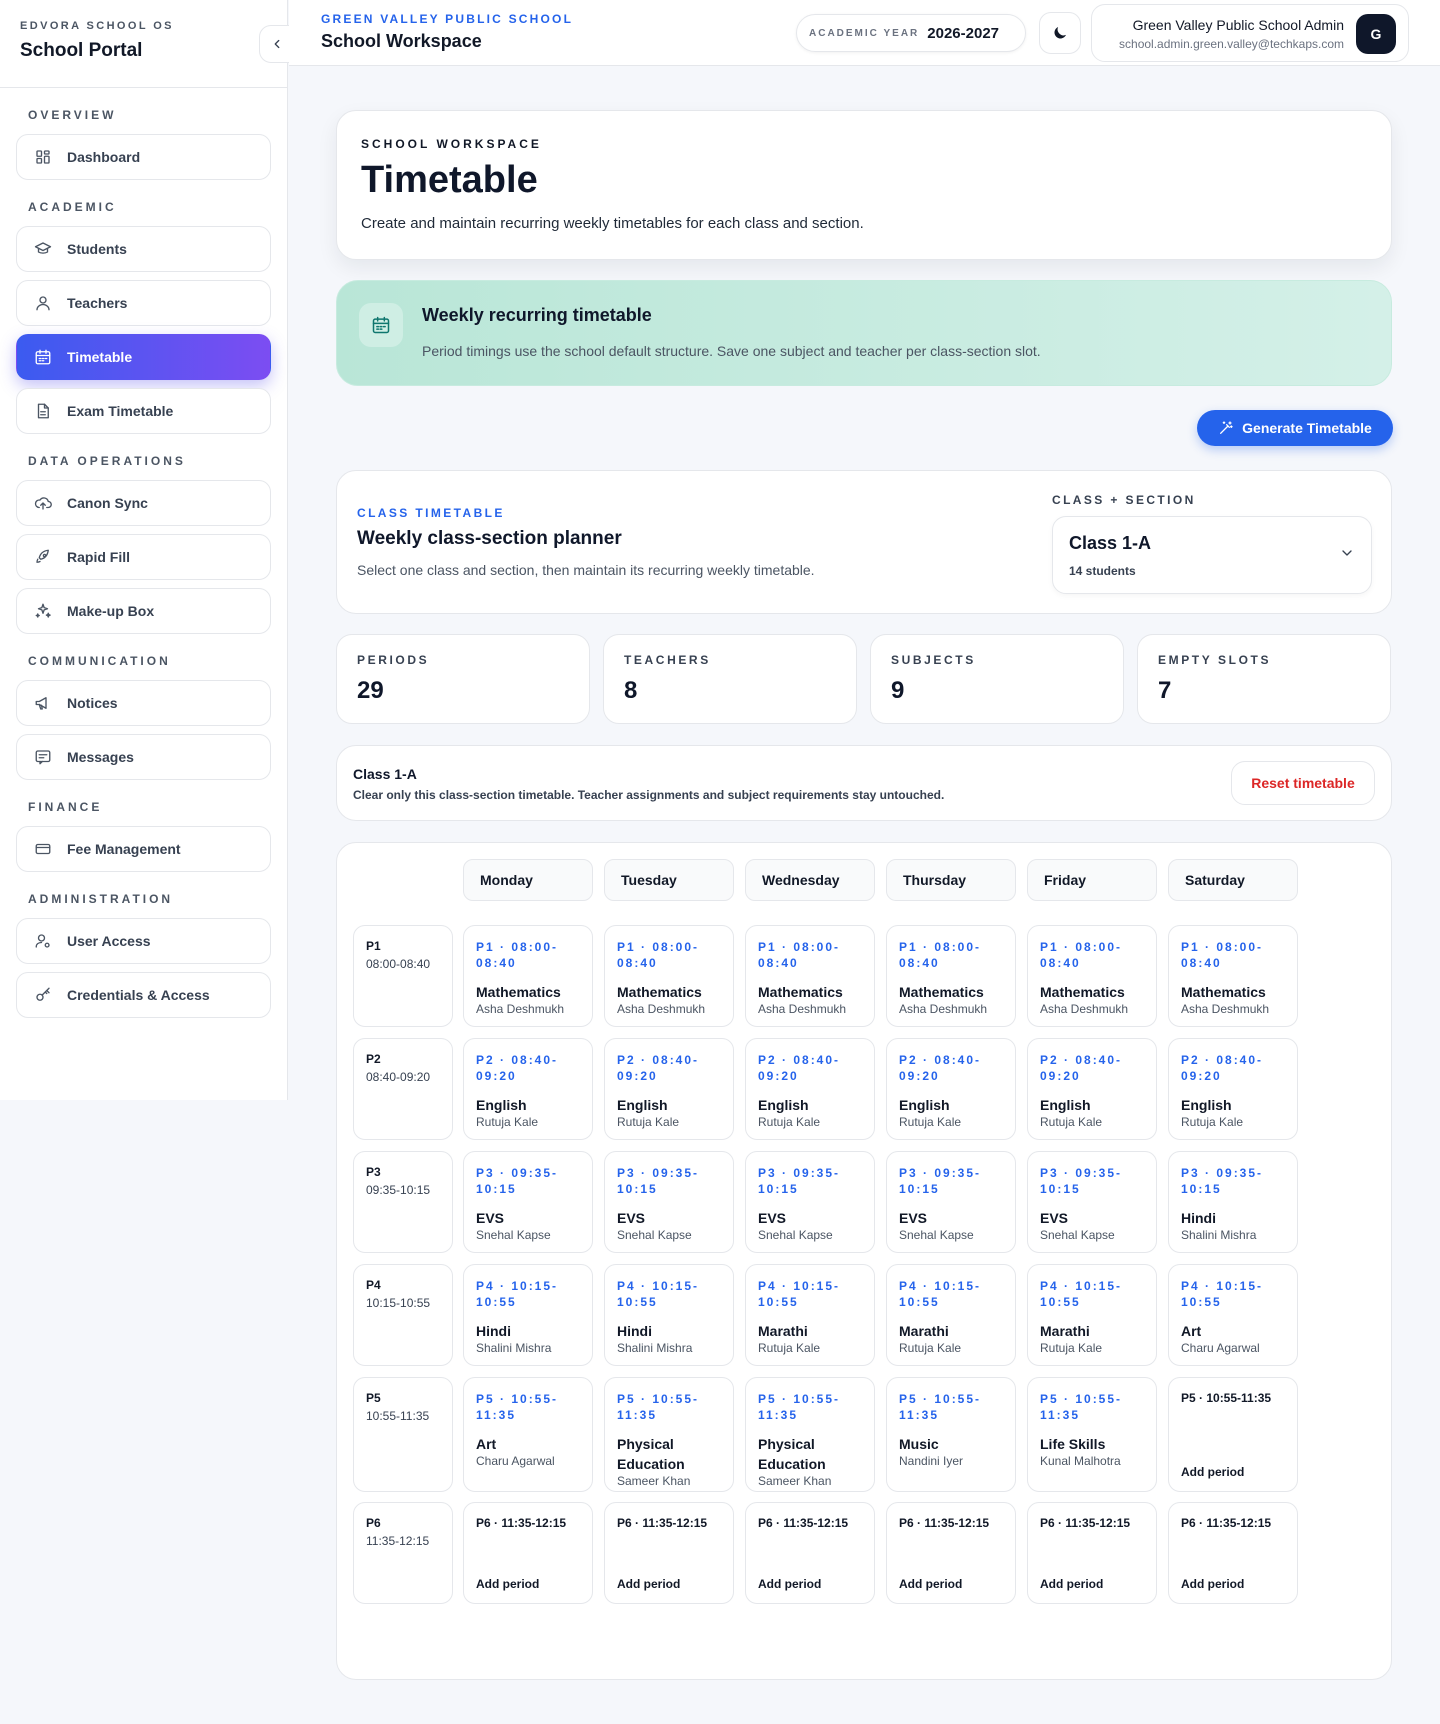  What do you see at coordinates (398, 1416) in the screenshot?
I see `period-time: 10:55-11:35` at bounding box center [398, 1416].